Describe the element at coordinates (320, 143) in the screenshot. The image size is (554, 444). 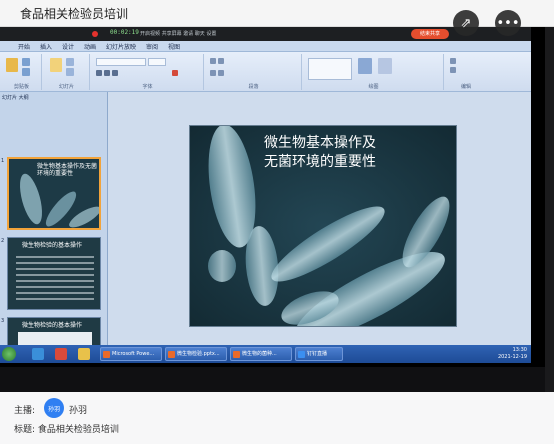
I see `slide-title-line-1: 微生物基本操作及` at that location.